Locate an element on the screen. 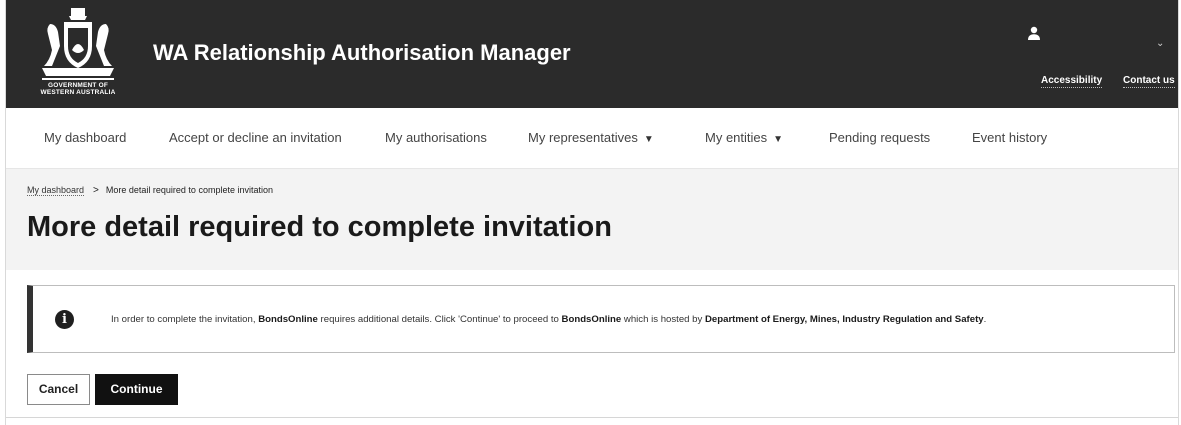  callout-text-part: which is hosted by is located at coordinates (663, 319).